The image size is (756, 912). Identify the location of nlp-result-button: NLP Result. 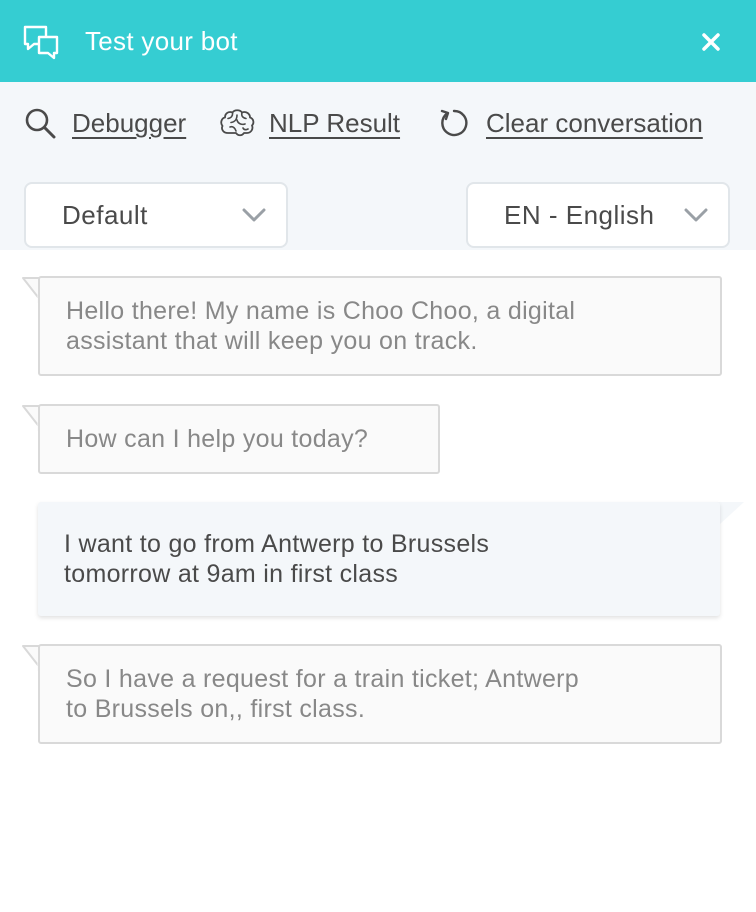
(310, 123).